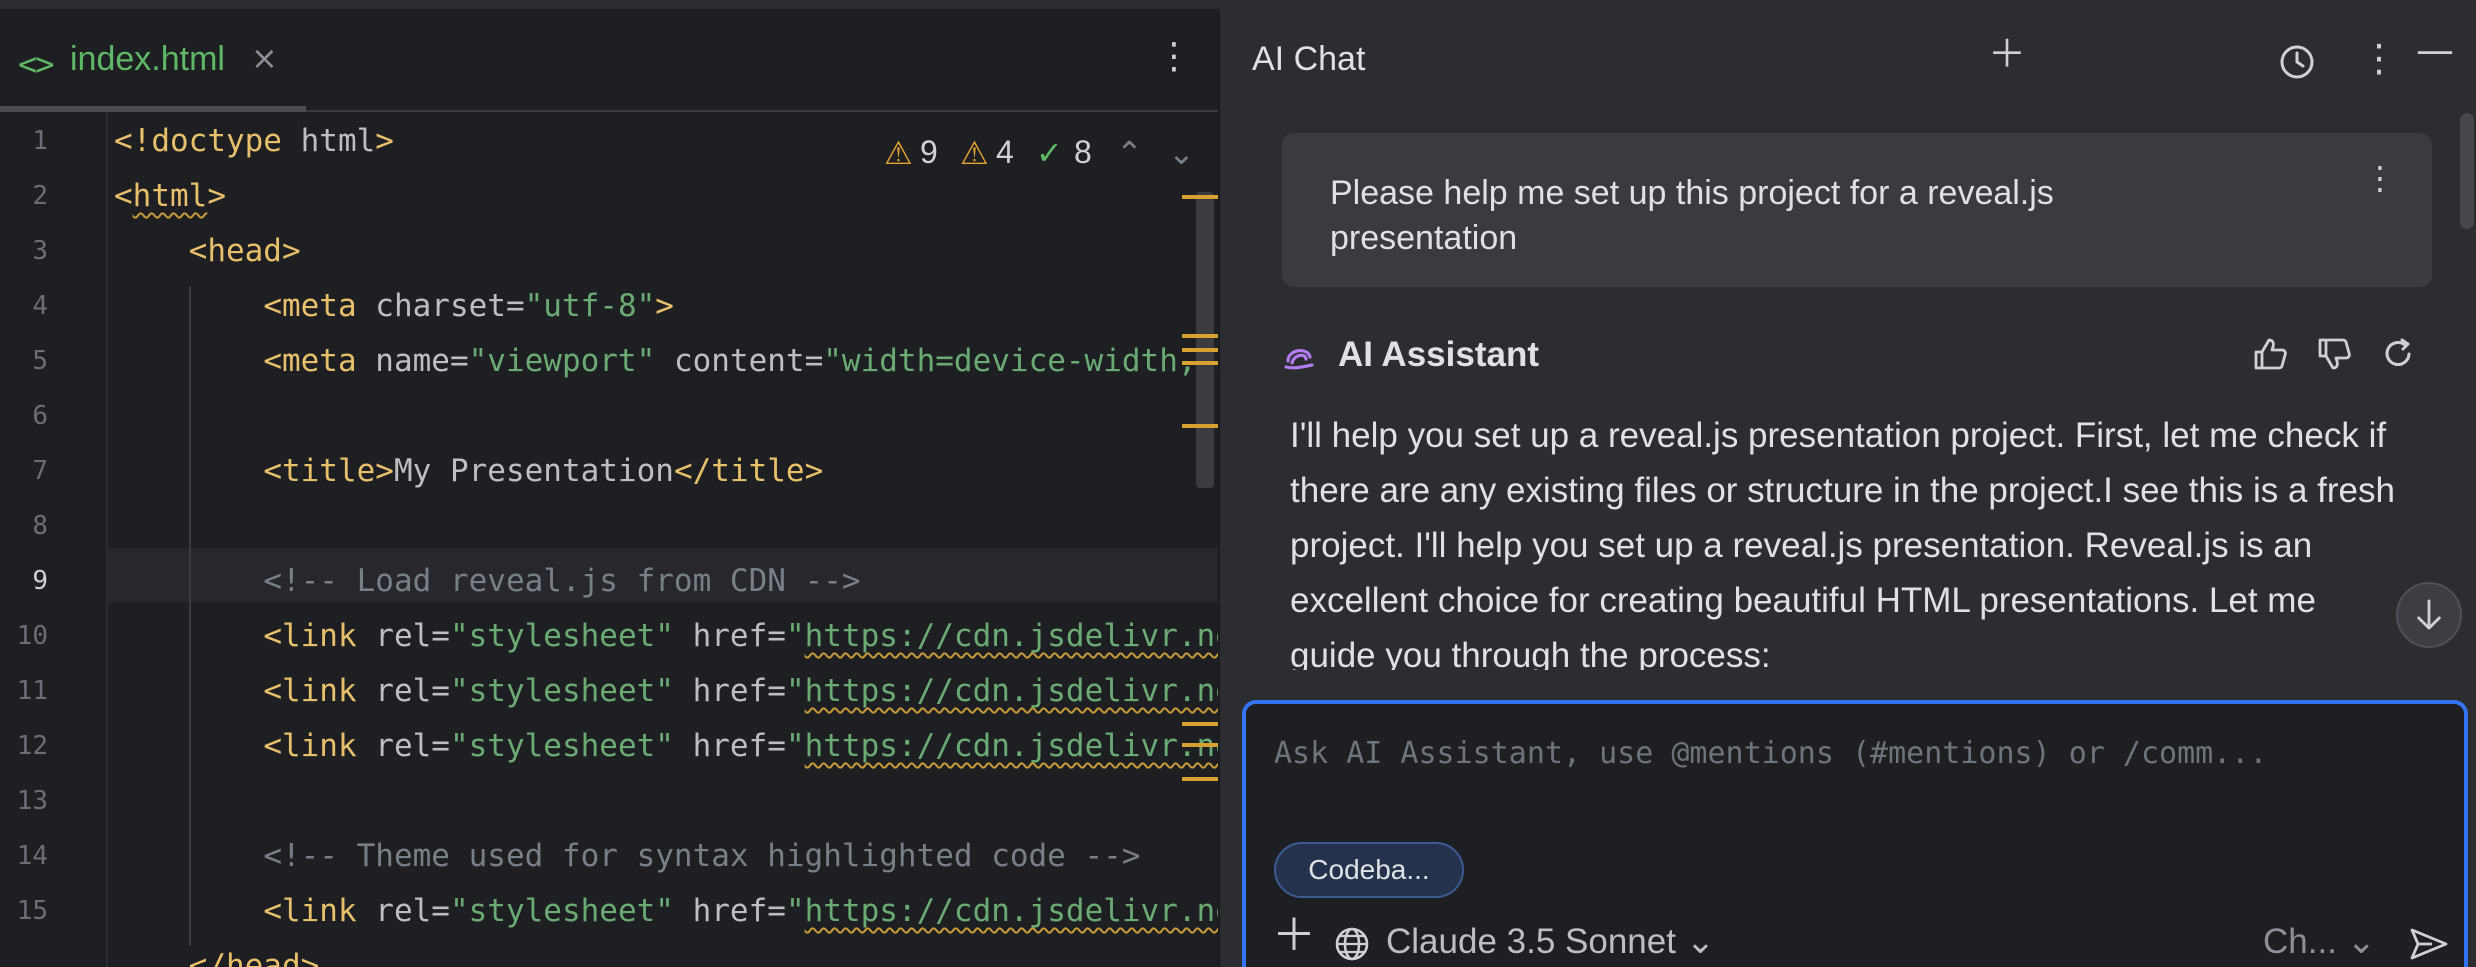  What do you see at coordinates (2007, 54) in the screenshot?
I see `new-chat-plus-icon: ＋` at bounding box center [2007, 54].